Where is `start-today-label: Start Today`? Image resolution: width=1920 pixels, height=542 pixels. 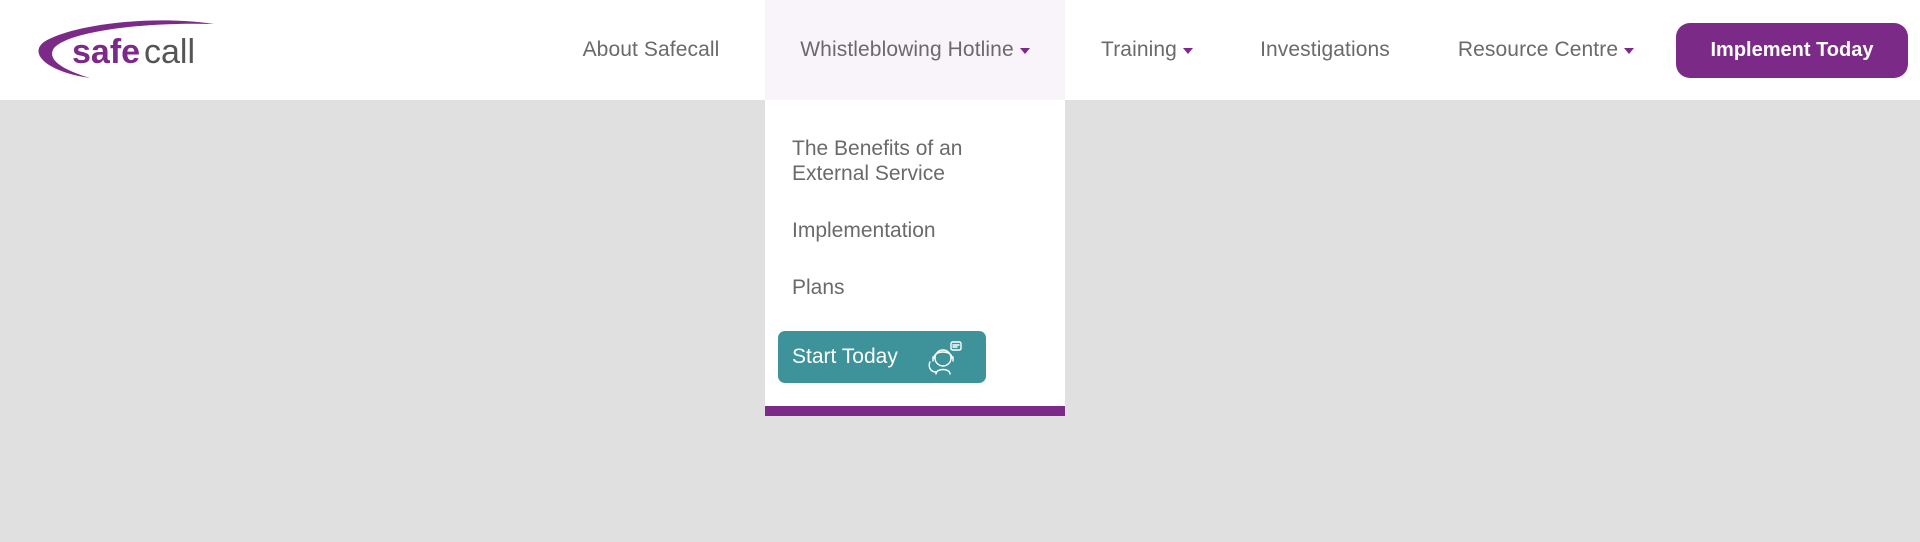 start-today-label: Start Today is located at coordinates (845, 356).